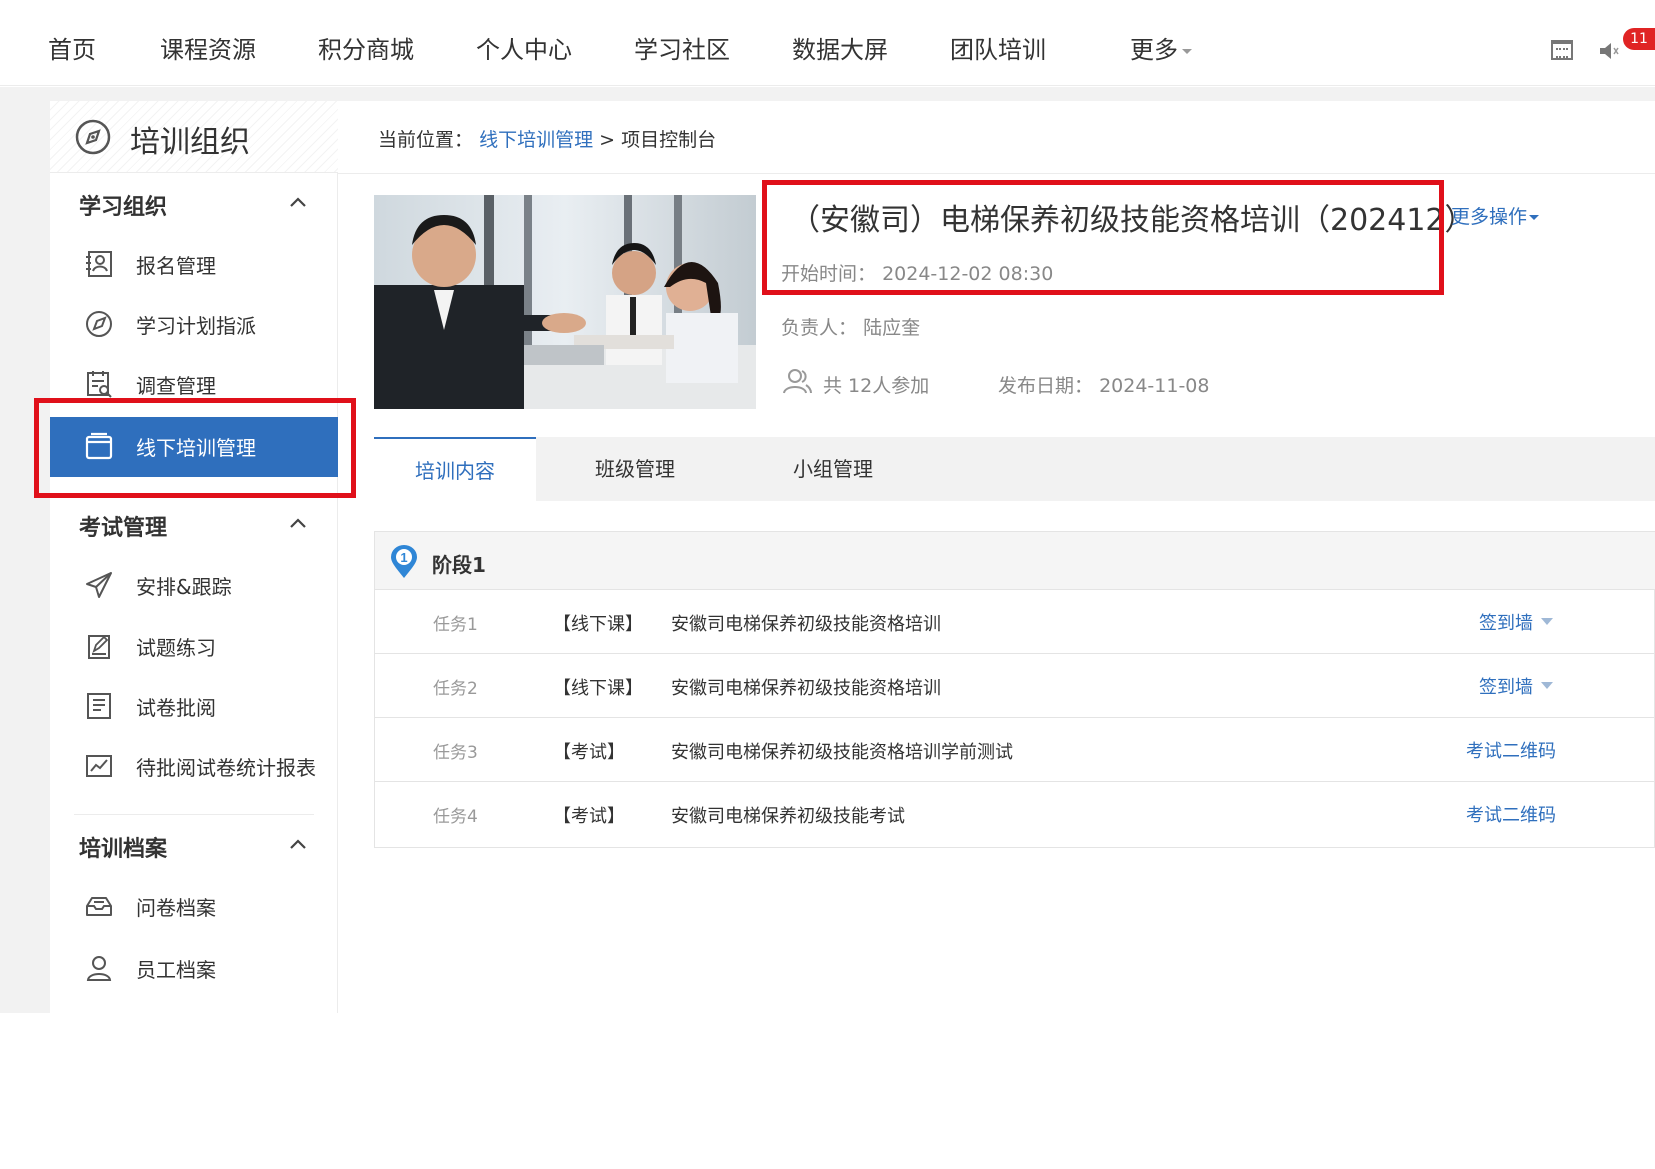 The width and height of the screenshot is (1655, 1169). I want to click on calendar-icon, so click(1562, 50).